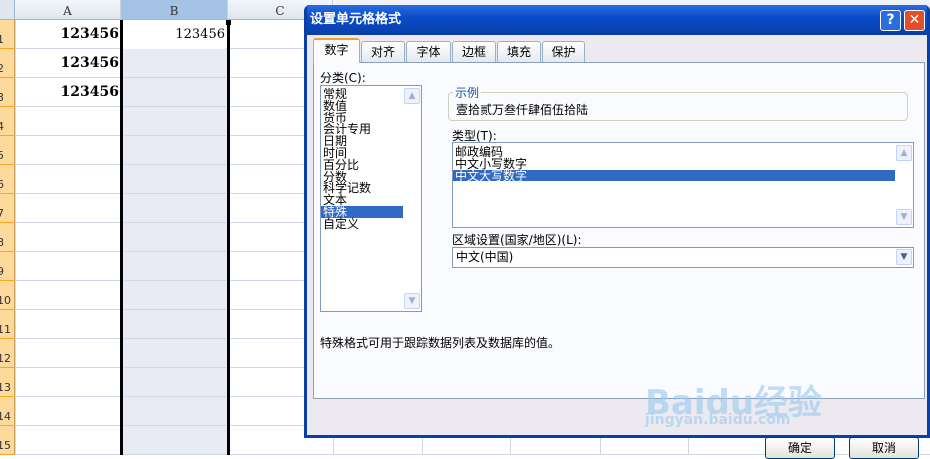 This screenshot has width=930, height=459. Describe the element at coordinates (678, 102) in the screenshot. I see `sample-group: 示例 壹拾贰万叁仟肆佰伍拾陆` at that location.